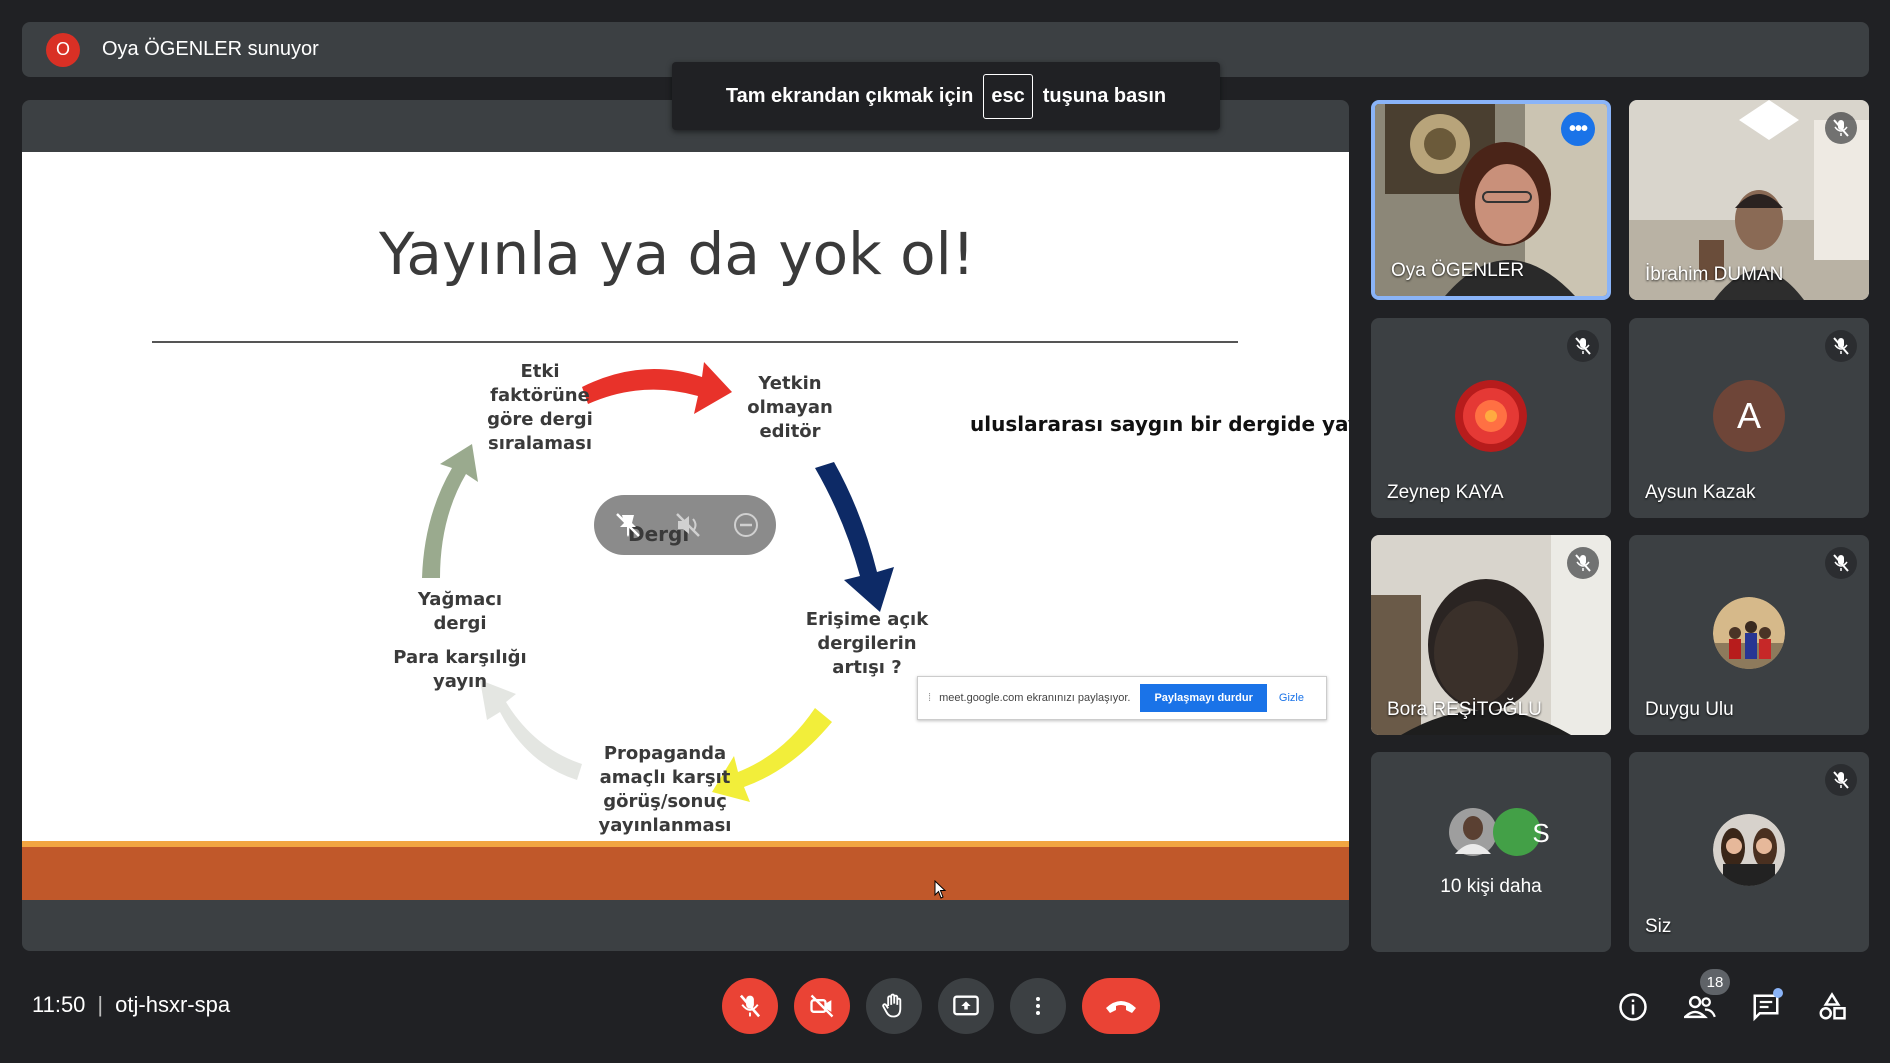 The image size is (1890, 1063). What do you see at coordinates (628, 525) in the screenshot?
I see `pin-off-icon` at bounding box center [628, 525].